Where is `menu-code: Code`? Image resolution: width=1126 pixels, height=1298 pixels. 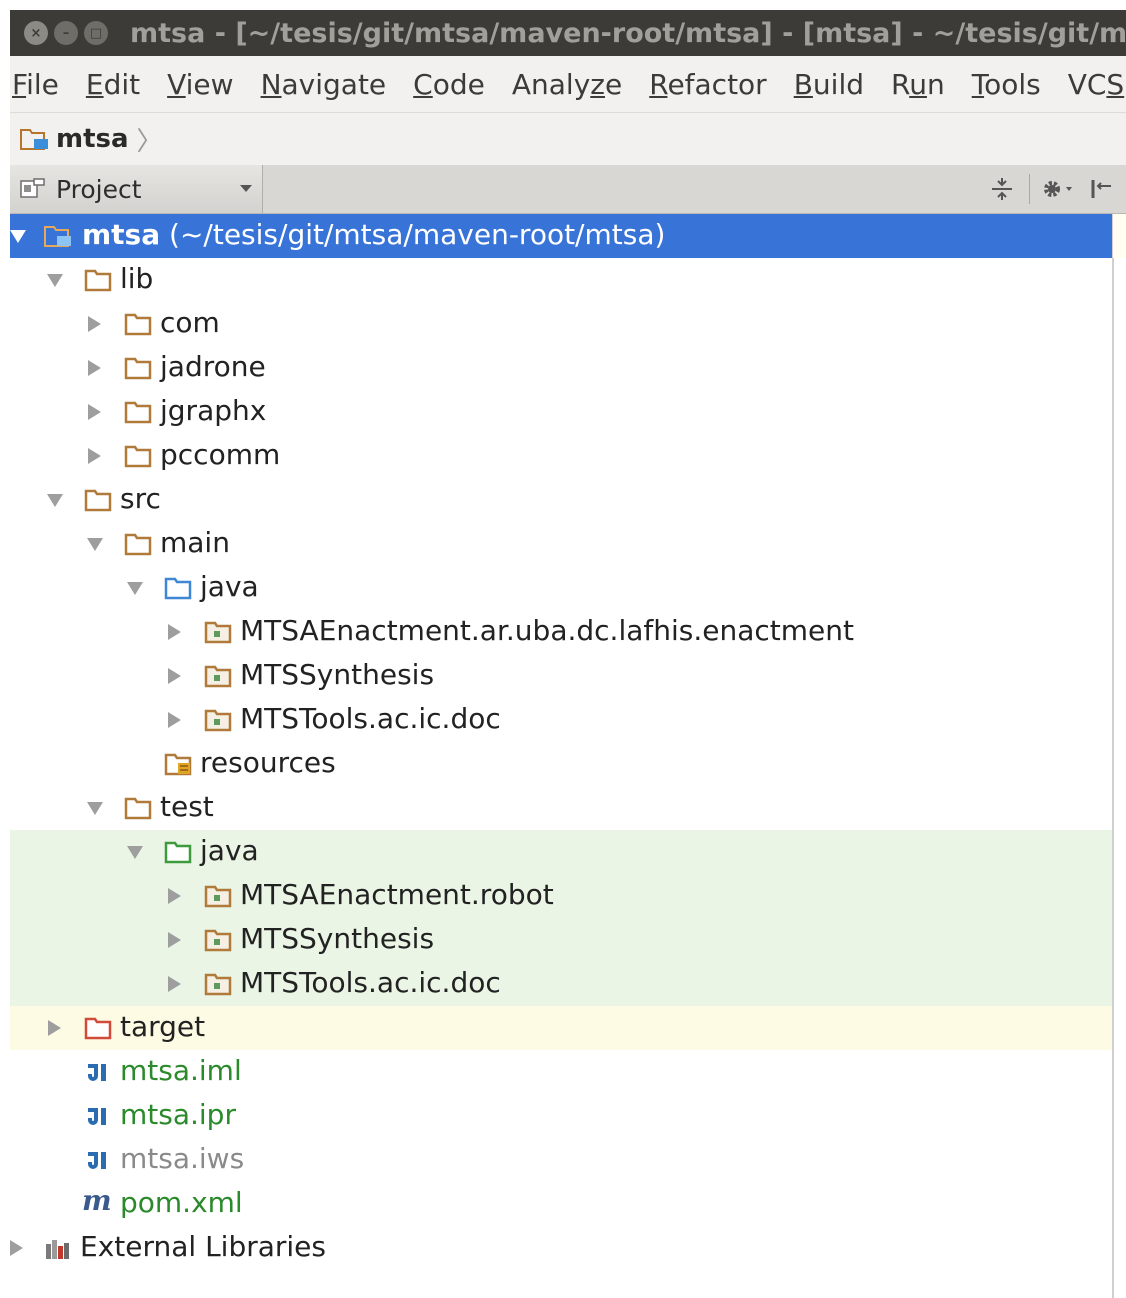 menu-code: Code is located at coordinates (449, 84).